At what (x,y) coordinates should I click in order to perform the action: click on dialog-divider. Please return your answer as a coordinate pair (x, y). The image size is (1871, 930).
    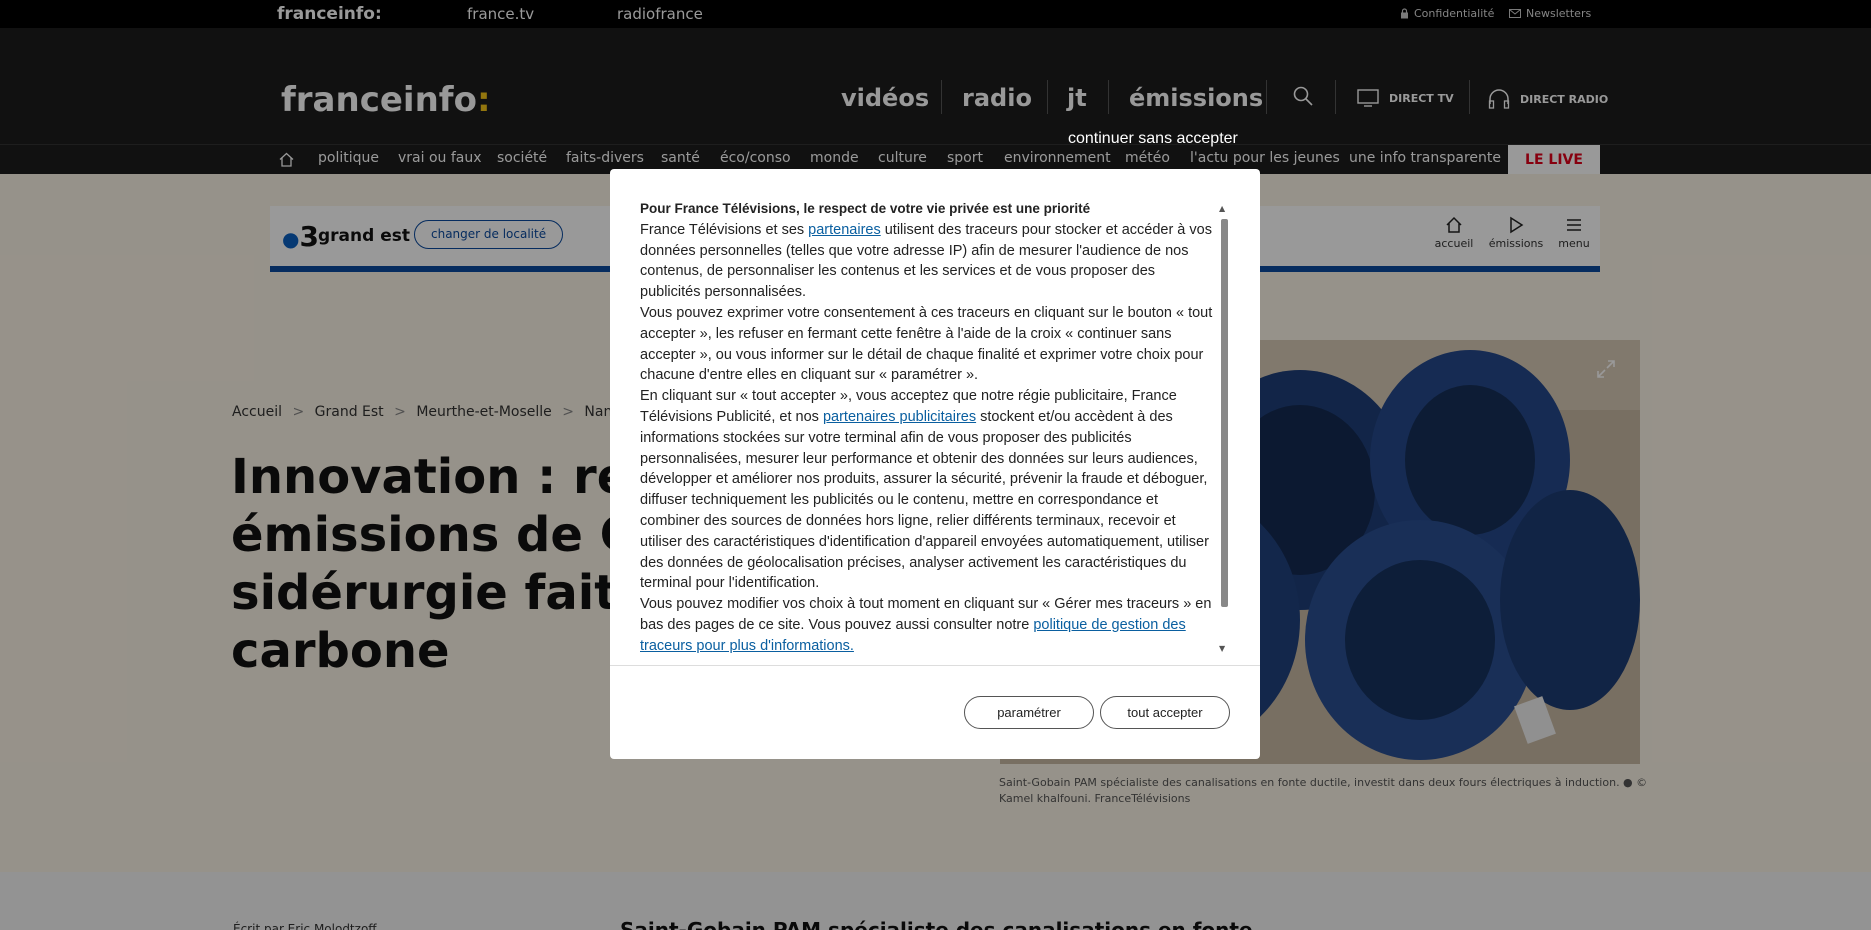
    Looking at the image, I should click on (935, 665).